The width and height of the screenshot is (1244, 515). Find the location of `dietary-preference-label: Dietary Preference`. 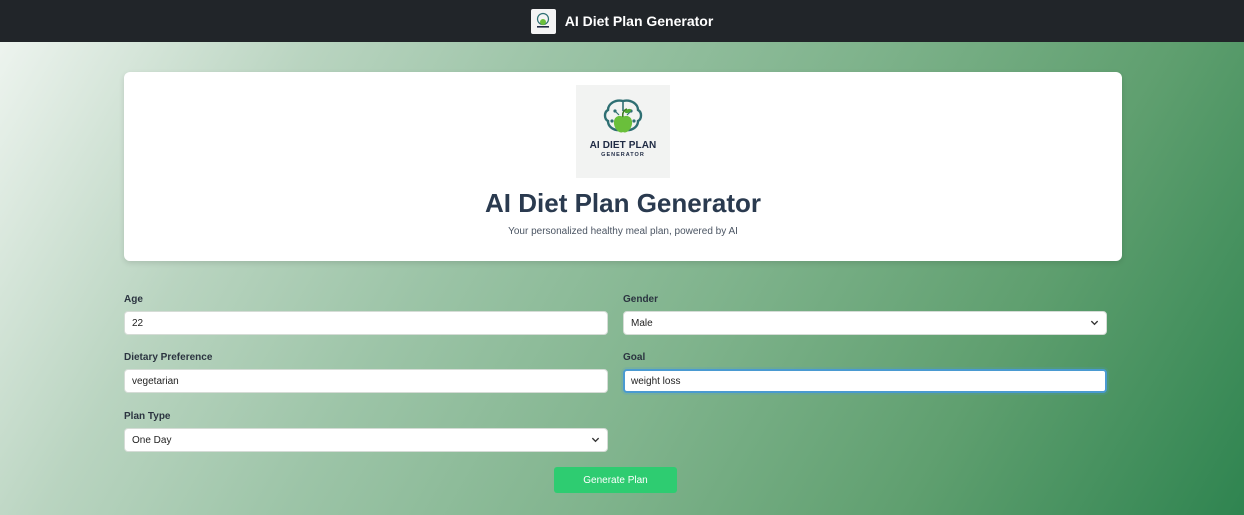

dietary-preference-label: Dietary Preference is located at coordinates (168, 357).